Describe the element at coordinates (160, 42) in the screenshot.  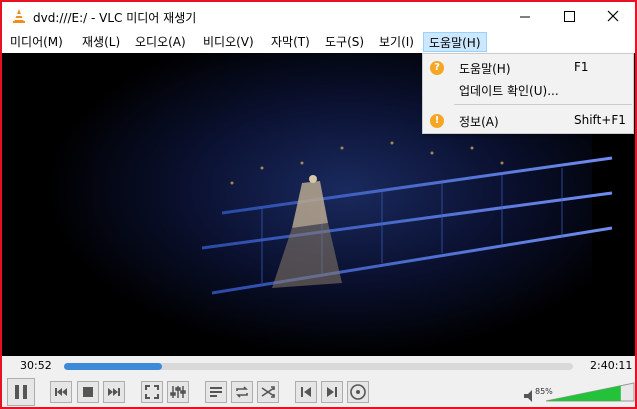
I see `menu-audio: 오디오(A)` at that location.